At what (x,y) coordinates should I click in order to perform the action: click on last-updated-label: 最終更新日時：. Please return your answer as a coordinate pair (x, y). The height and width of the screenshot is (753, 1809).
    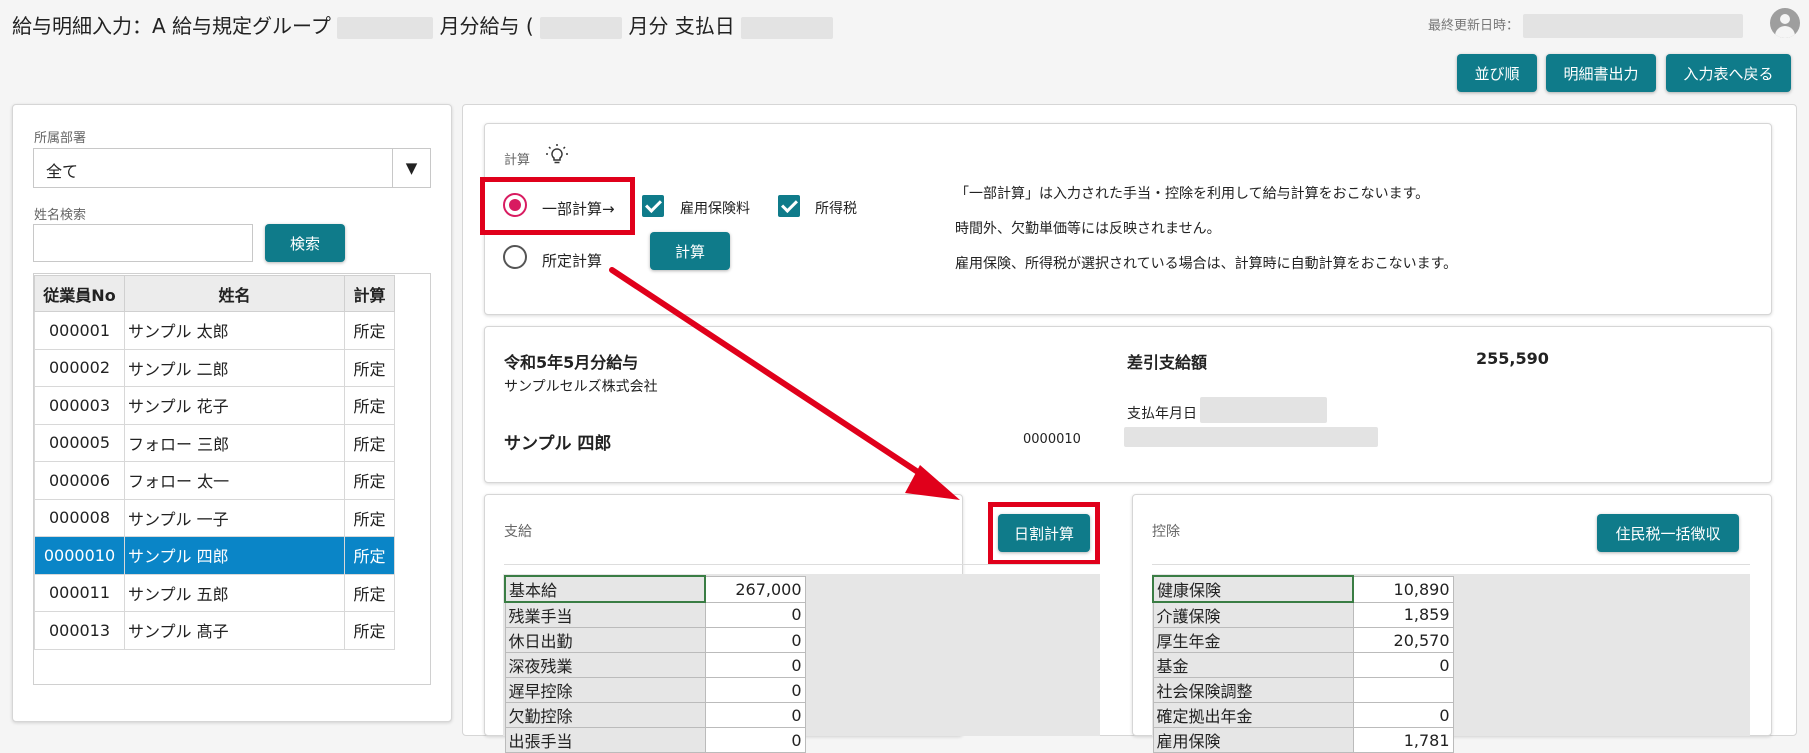
    Looking at the image, I should click on (1474, 26).